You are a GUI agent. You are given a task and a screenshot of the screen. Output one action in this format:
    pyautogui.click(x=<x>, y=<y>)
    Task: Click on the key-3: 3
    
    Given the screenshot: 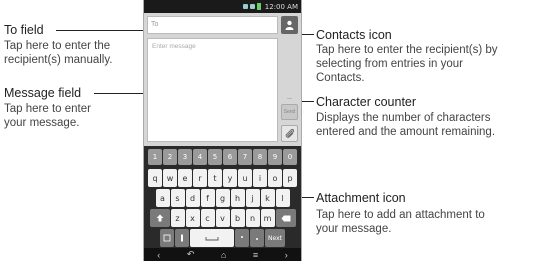 What is the action you would take?
    pyautogui.click(x=185, y=157)
    